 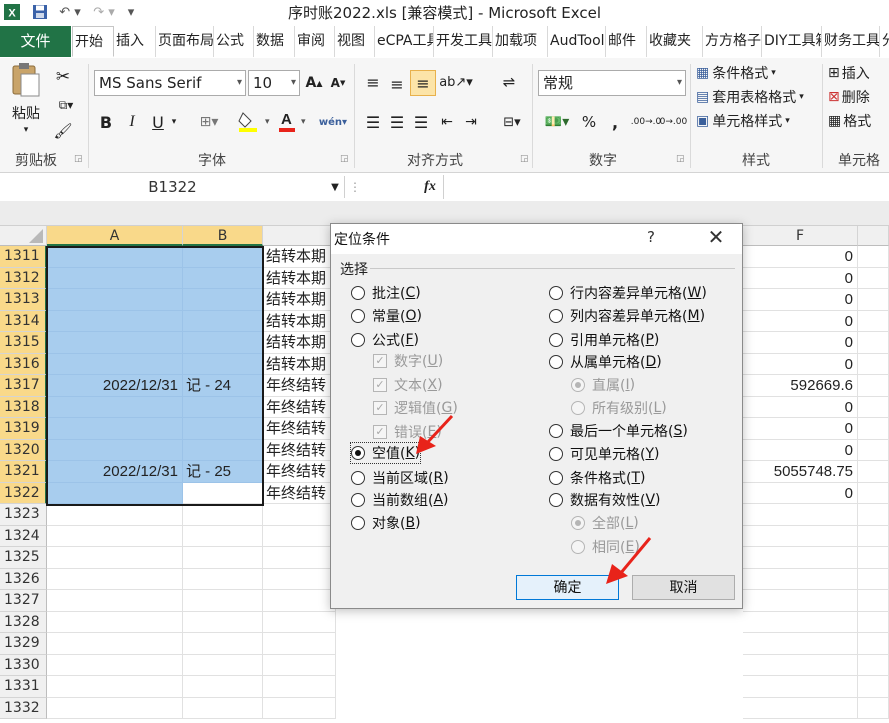 What do you see at coordinates (23, 558) in the screenshot?
I see `row-header: 1325` at bounding box center [23, 558].